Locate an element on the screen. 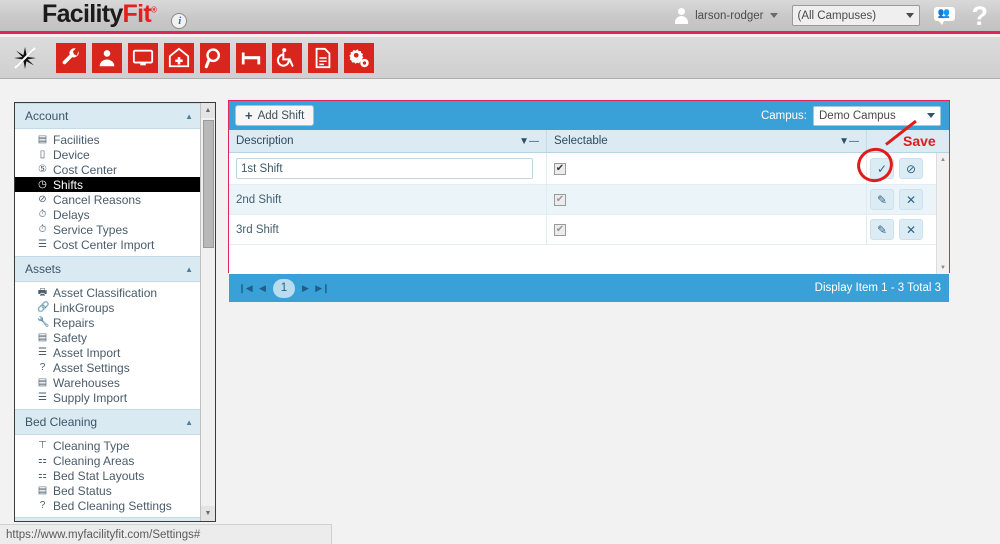  sidebar-item-label: Cleaning Areas is located at coordinates (94, 460).